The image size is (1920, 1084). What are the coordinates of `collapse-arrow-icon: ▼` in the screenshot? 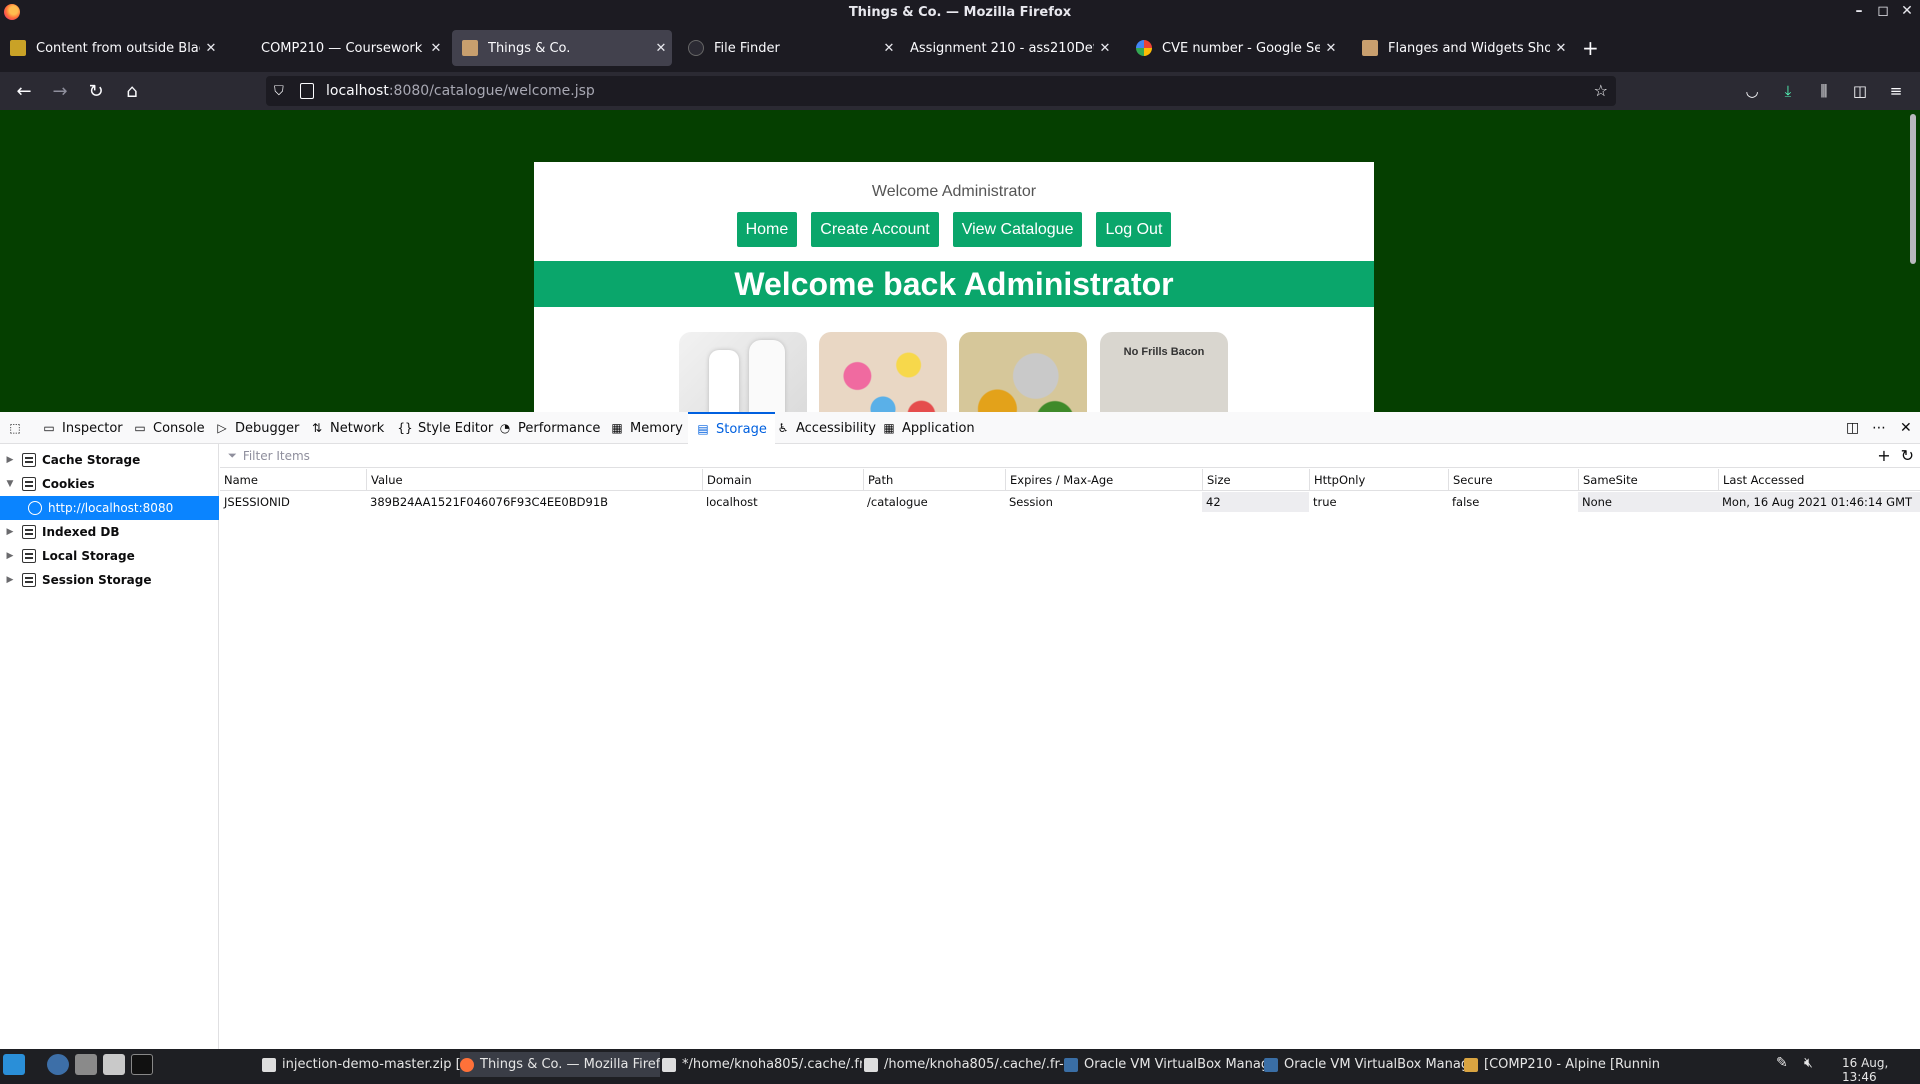 It's located at (10, 484).